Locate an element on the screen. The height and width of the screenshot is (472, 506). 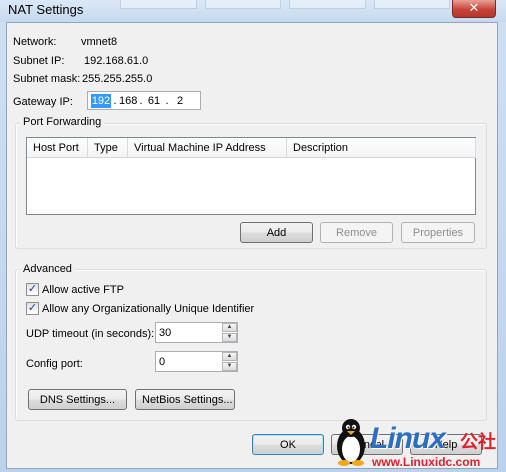
allow-active-ftp-checkbox: ✓ is located at coordinates (32, 289).